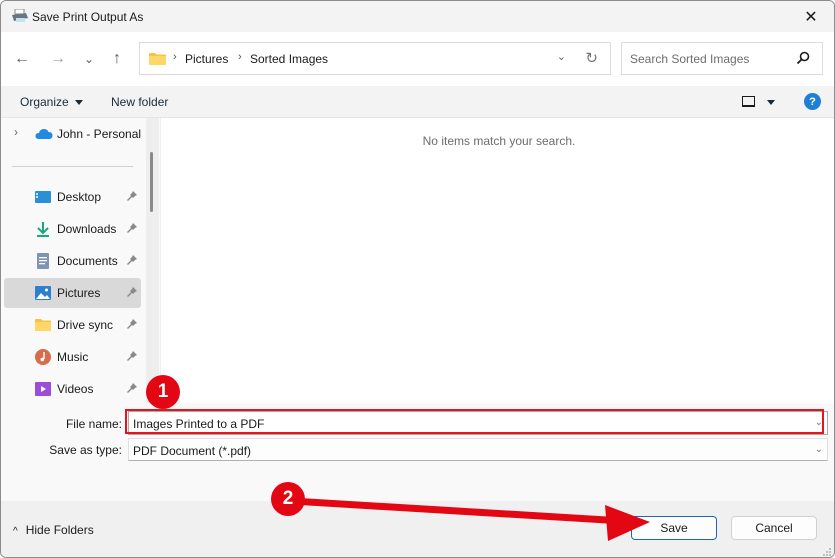 This screenshot has height=558, width=835. I want to click on sidebar-item-onedrive: › John - Personal, so click(72, 134).